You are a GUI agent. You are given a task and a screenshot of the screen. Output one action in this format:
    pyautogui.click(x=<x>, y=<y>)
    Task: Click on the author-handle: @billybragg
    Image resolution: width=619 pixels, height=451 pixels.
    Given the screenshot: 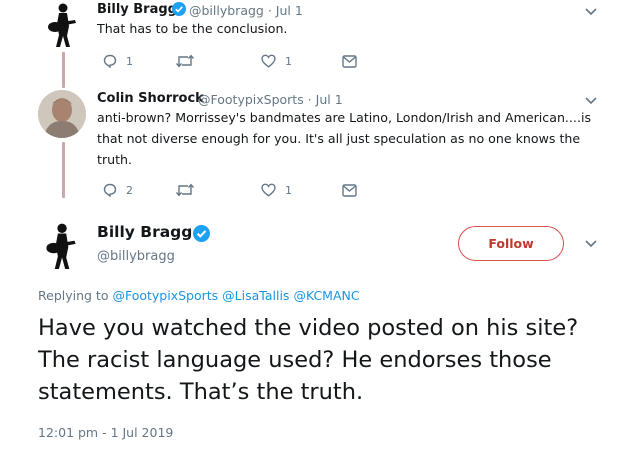 What is the action you would take?
    pyautogui.click(x=136, y=256)
    